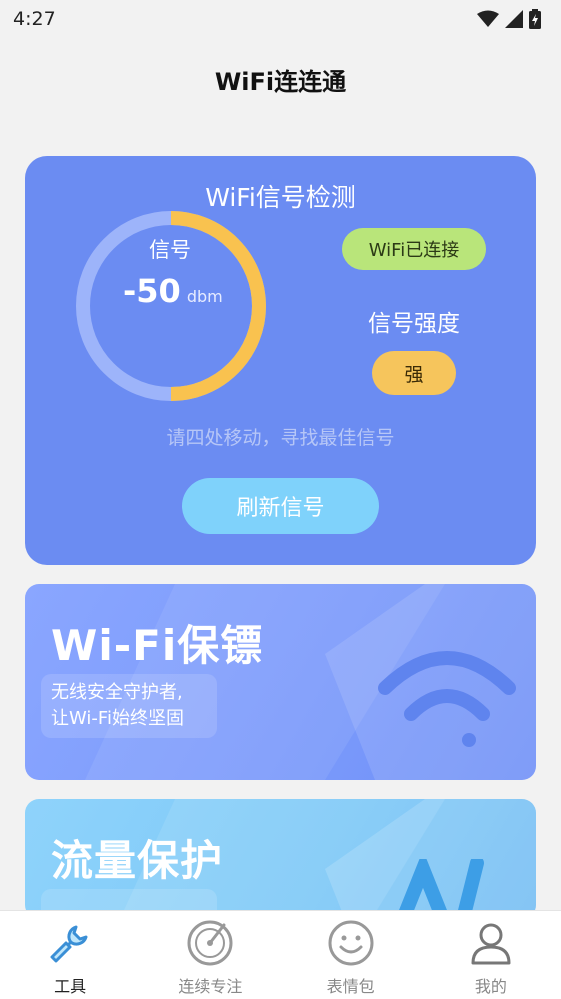  I want to click on user-icon, so click(491, 944).